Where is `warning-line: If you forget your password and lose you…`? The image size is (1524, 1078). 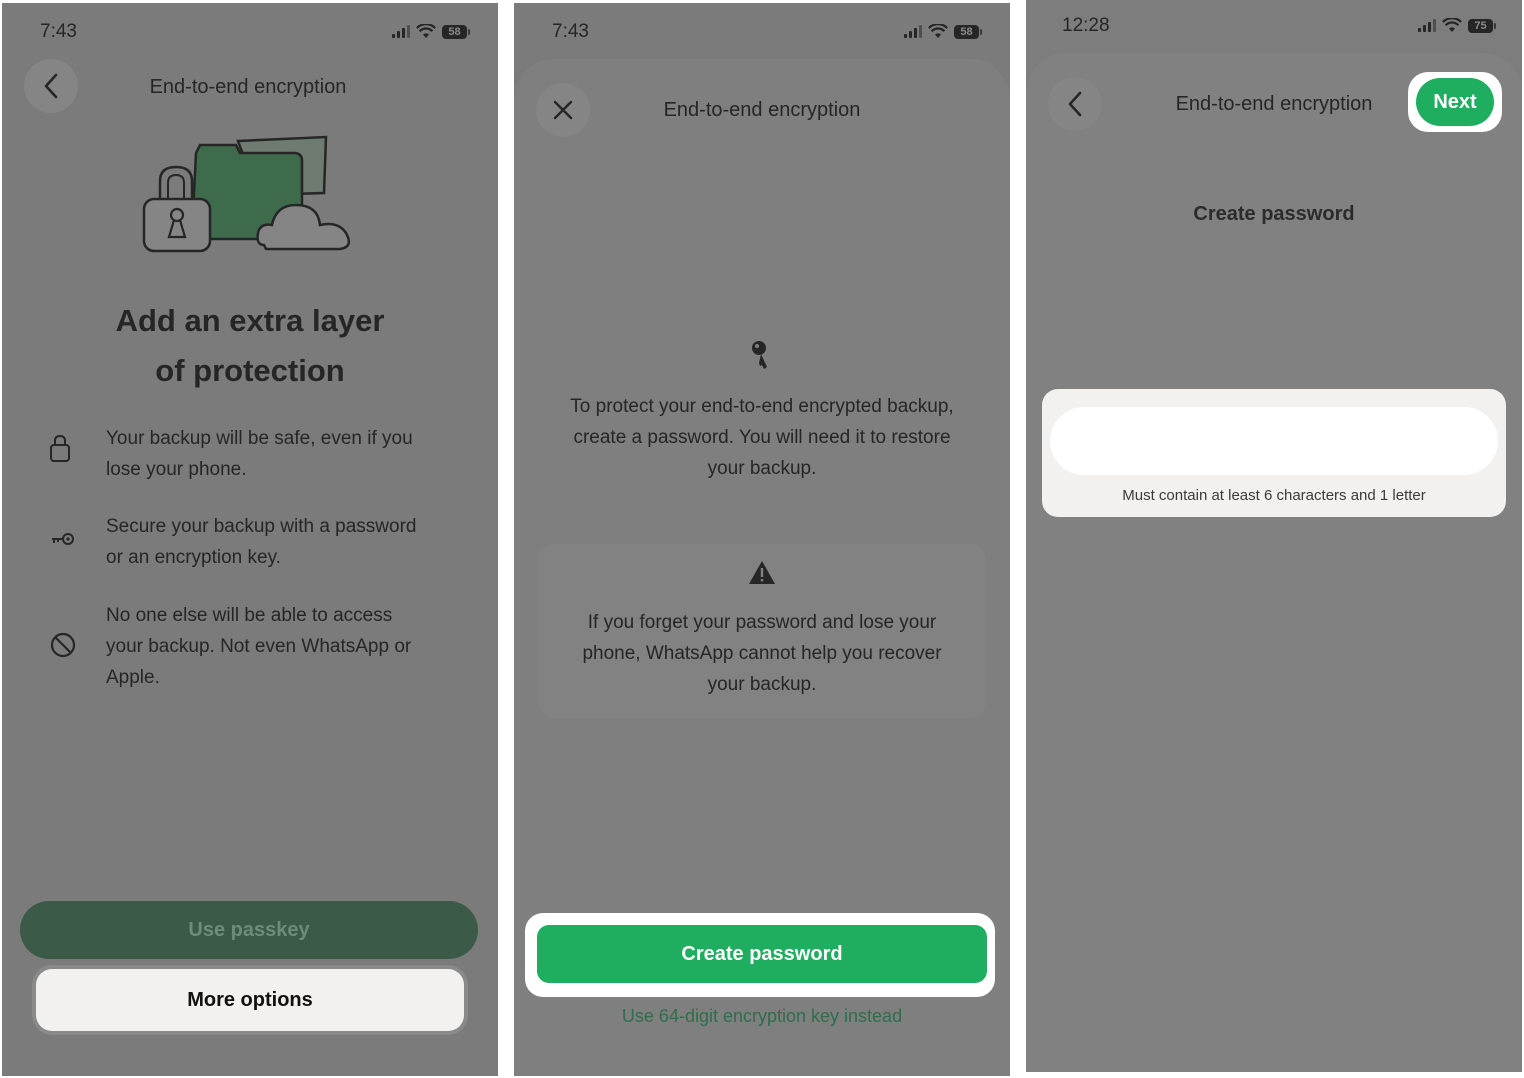
warning-line: If you forget your password and lose you… is located at coordinates (762, 622).